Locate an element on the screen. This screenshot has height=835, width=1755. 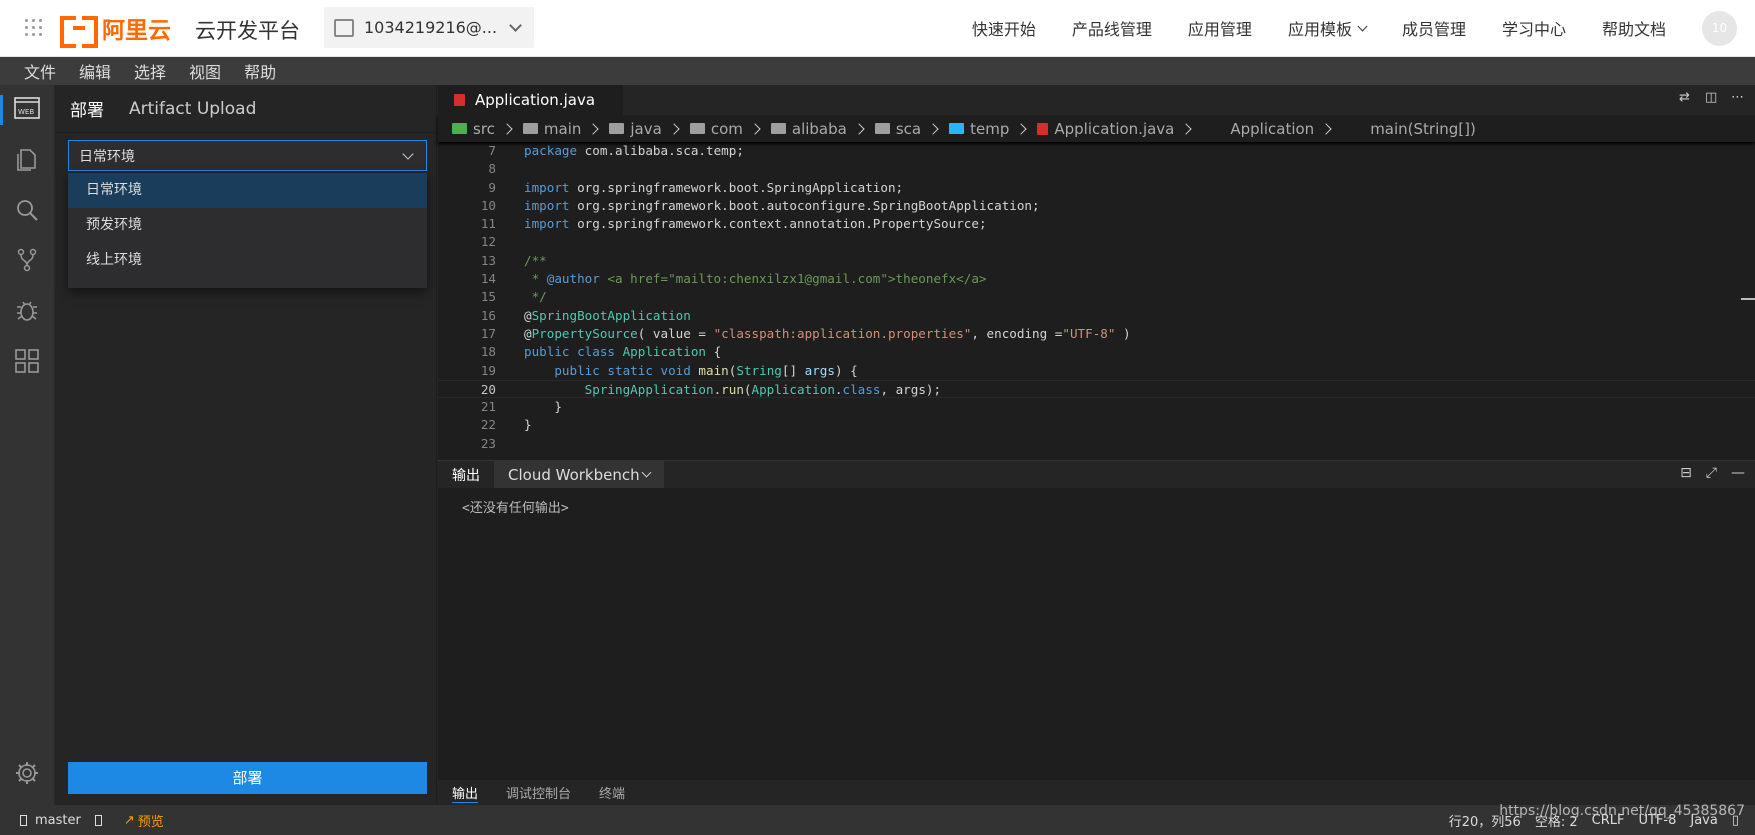
line-text: @SpringBootApplication is located at coordinates (607, 315).